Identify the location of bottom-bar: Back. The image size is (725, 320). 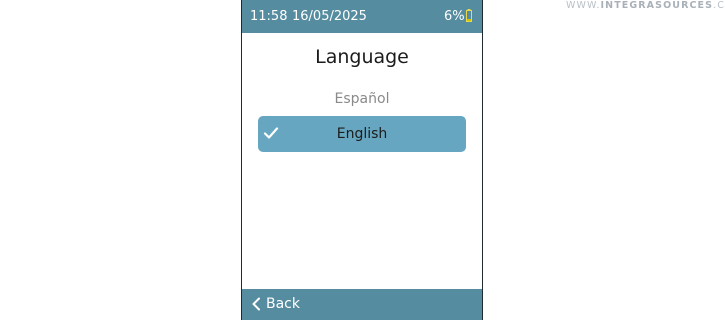
(362, 304).